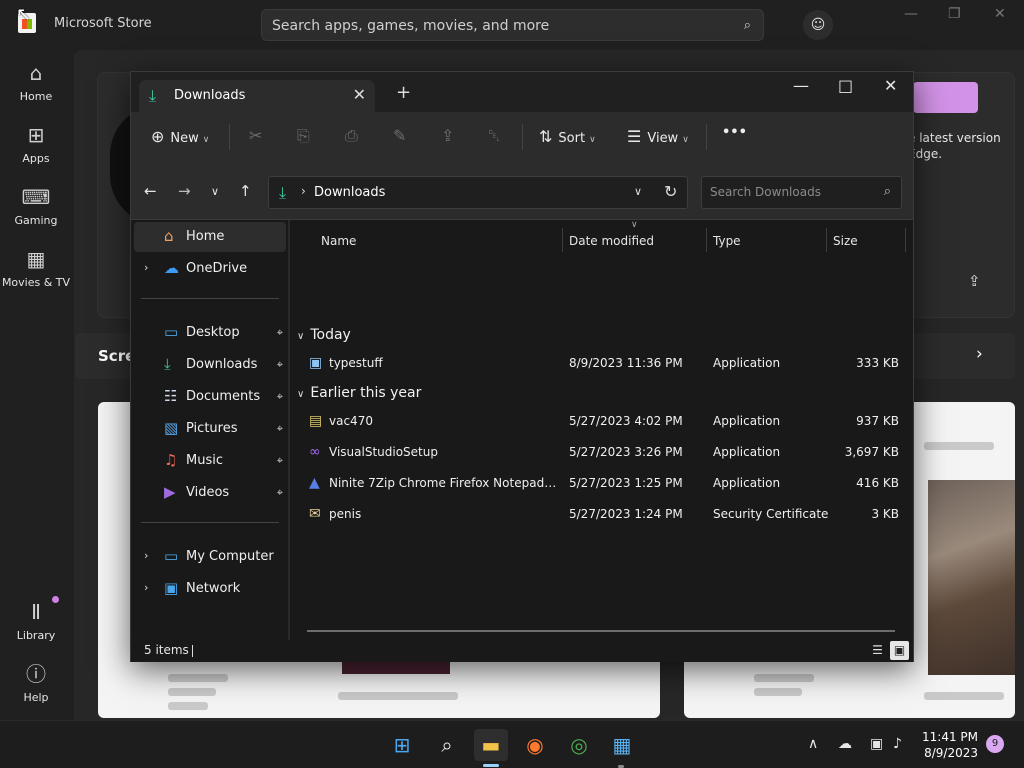  Describe the element at coordinates (897, 744) in the screenshot. I see `volume-icon: ♪` at that location.